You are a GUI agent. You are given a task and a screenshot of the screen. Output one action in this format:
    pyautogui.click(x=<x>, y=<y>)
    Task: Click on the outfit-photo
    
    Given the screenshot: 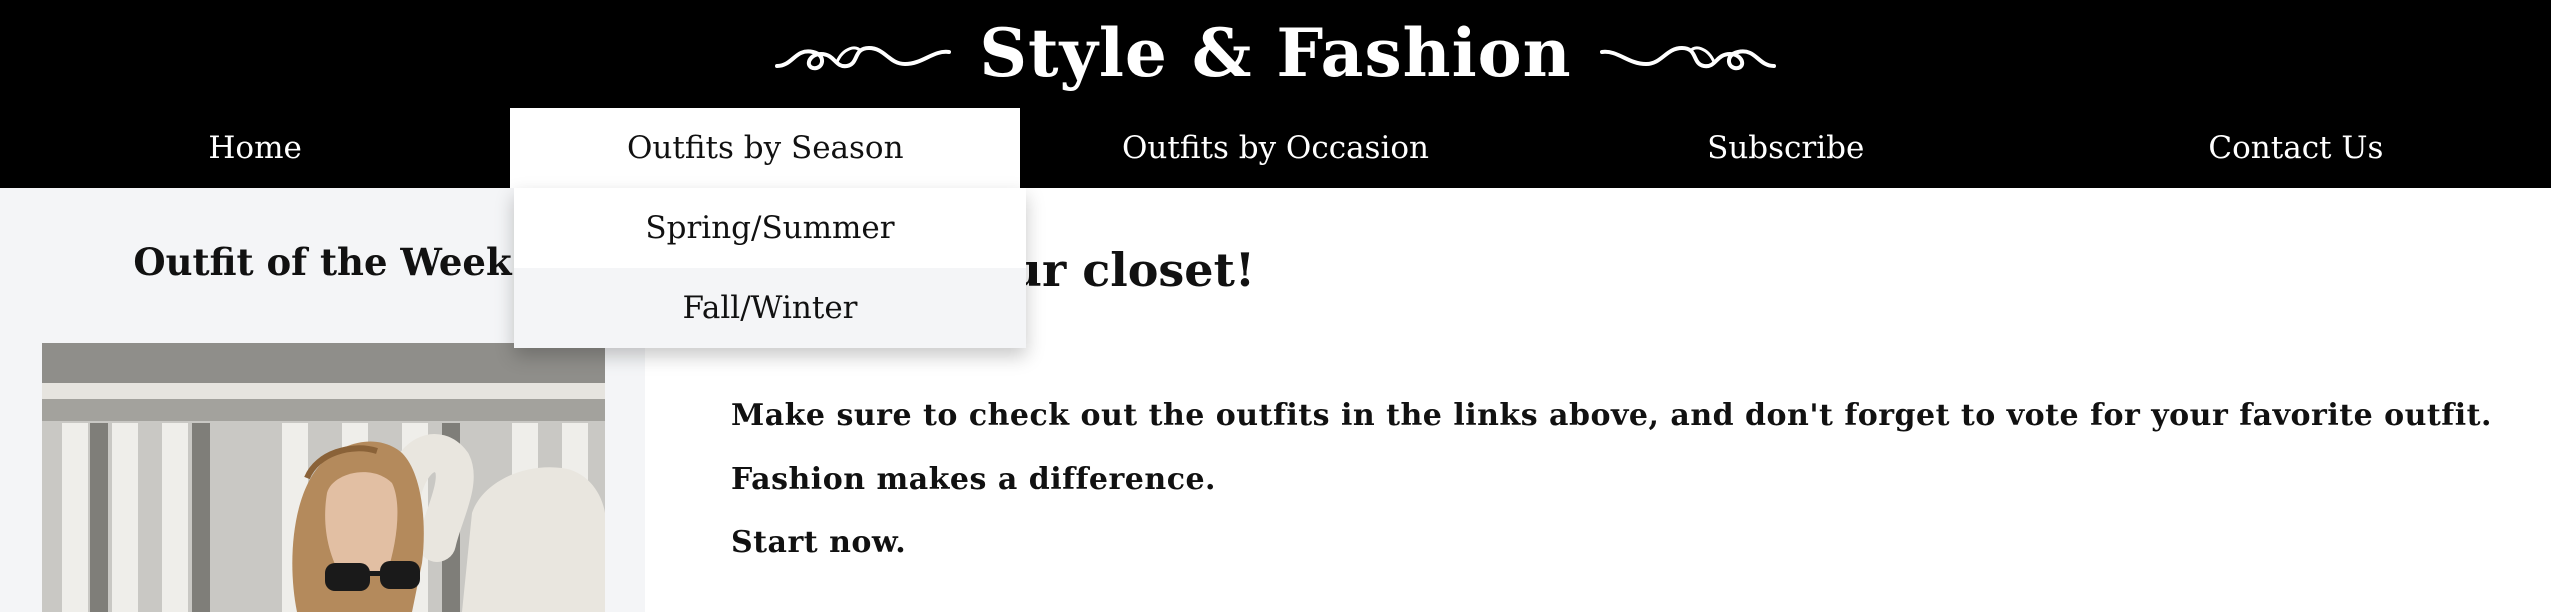 What is the action you would take?
    pyautogui.click(x=323, y=477)
    